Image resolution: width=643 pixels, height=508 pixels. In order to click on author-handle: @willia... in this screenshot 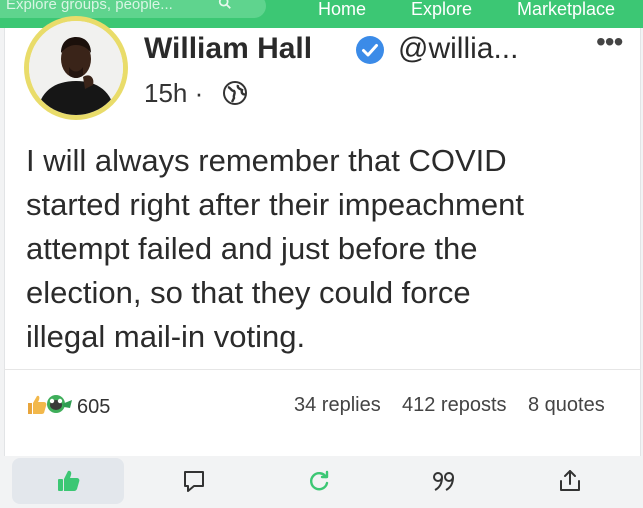, I will do `click(458, 49)`.